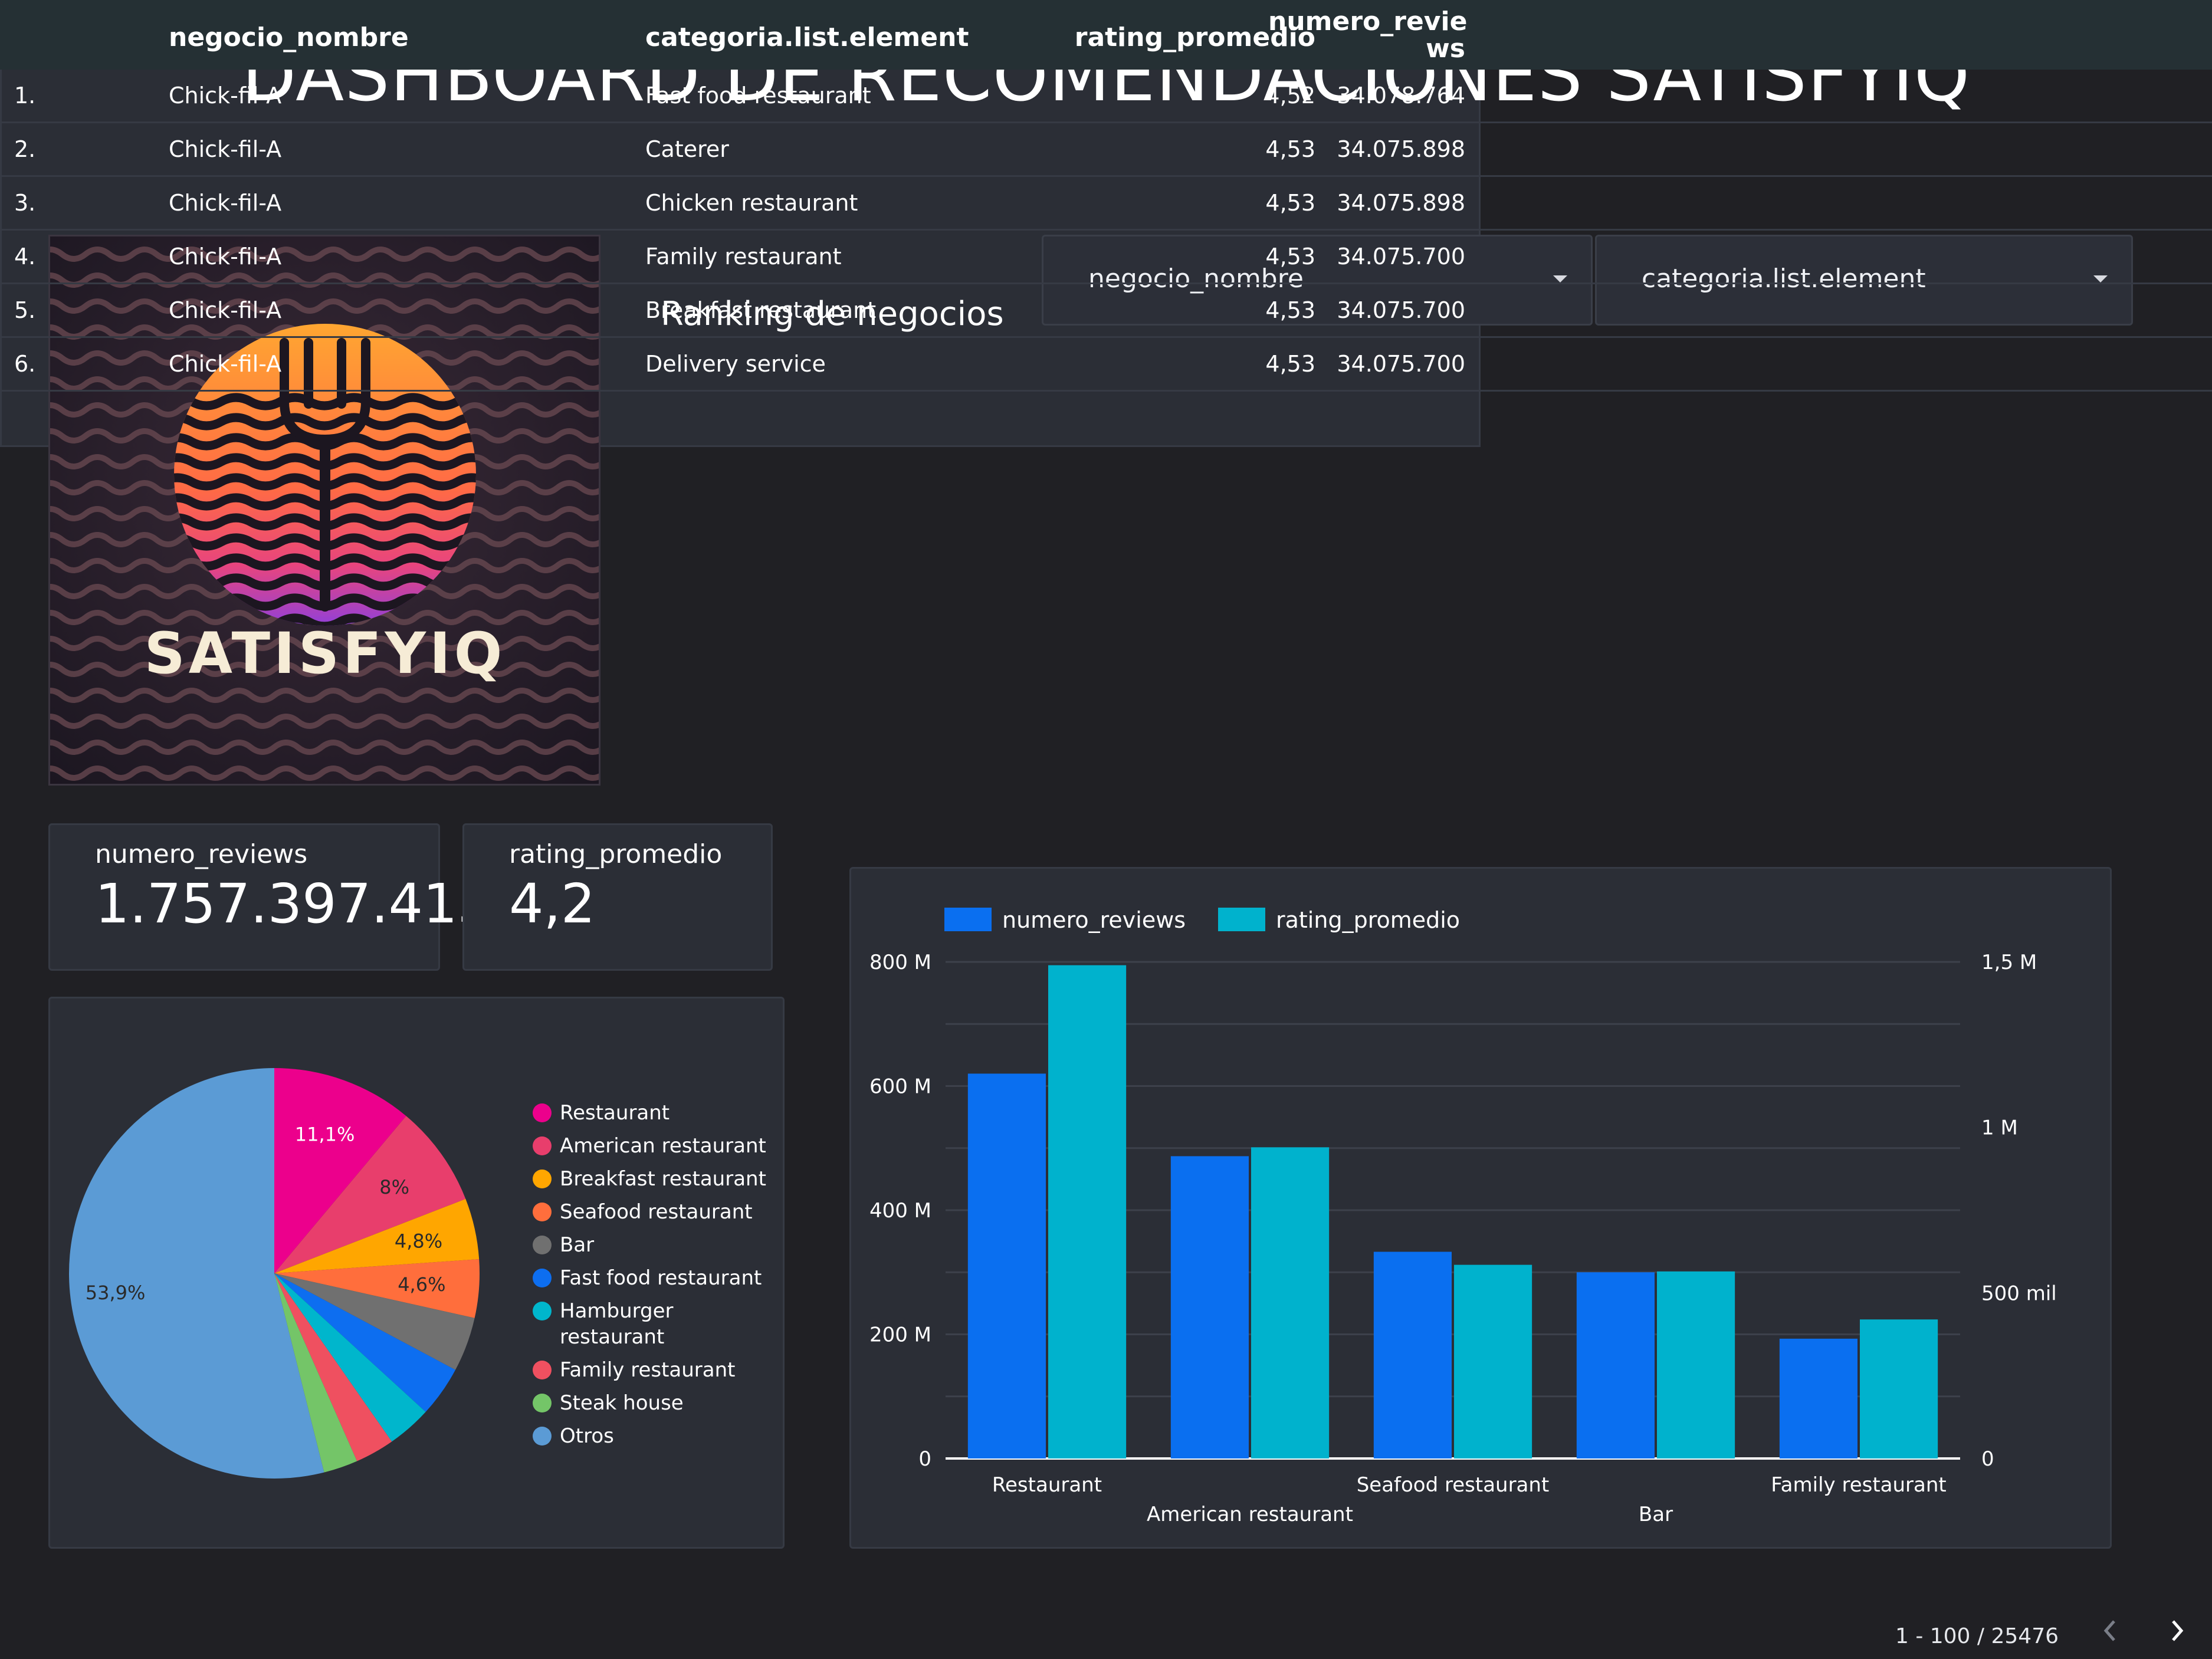 Image resolution: width=2212 pixels, height=1659 pixels. I want to click on legend-item: American restaurant, so click(649, 1146).